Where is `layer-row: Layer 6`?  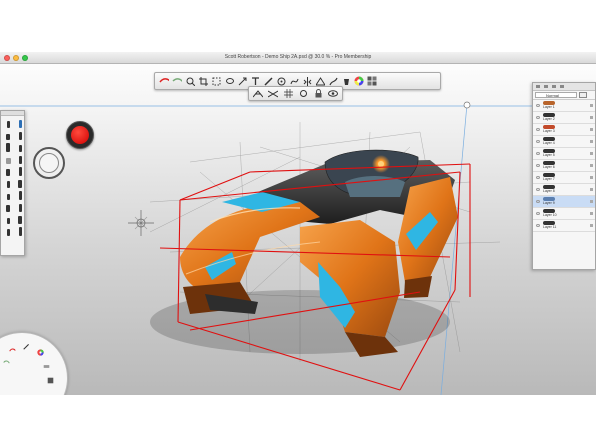 layer-row: Layer 6 is located at coordinates (564, 166).